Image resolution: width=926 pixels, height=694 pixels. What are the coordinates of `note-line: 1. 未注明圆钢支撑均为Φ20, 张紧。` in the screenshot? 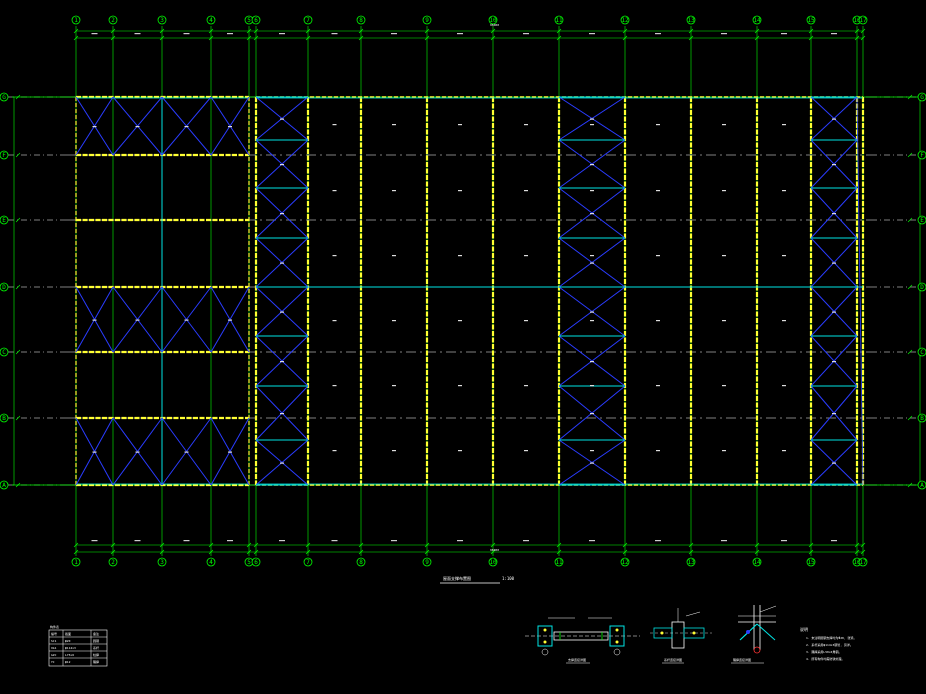 It's located at (831, 637).